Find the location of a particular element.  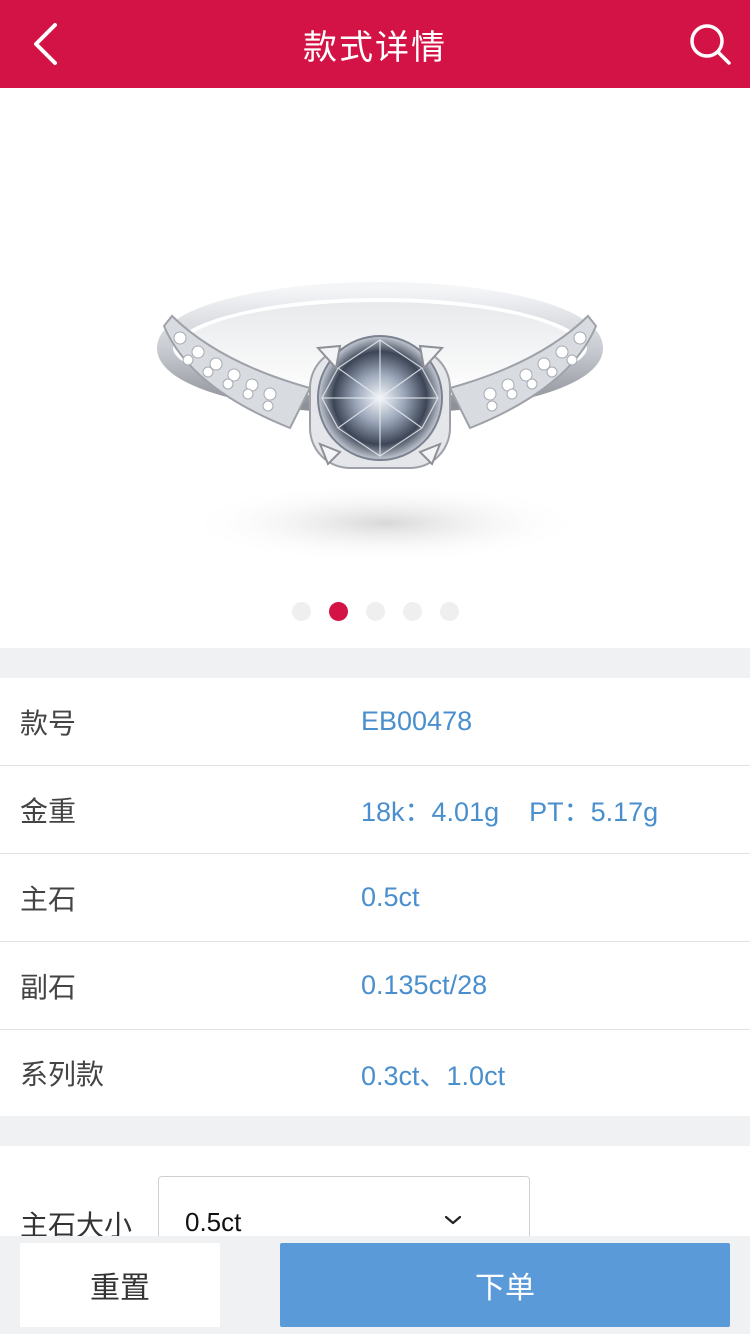

spec-value: 18k：4.01g PT：5.17g is located at coordinates (510, 812).